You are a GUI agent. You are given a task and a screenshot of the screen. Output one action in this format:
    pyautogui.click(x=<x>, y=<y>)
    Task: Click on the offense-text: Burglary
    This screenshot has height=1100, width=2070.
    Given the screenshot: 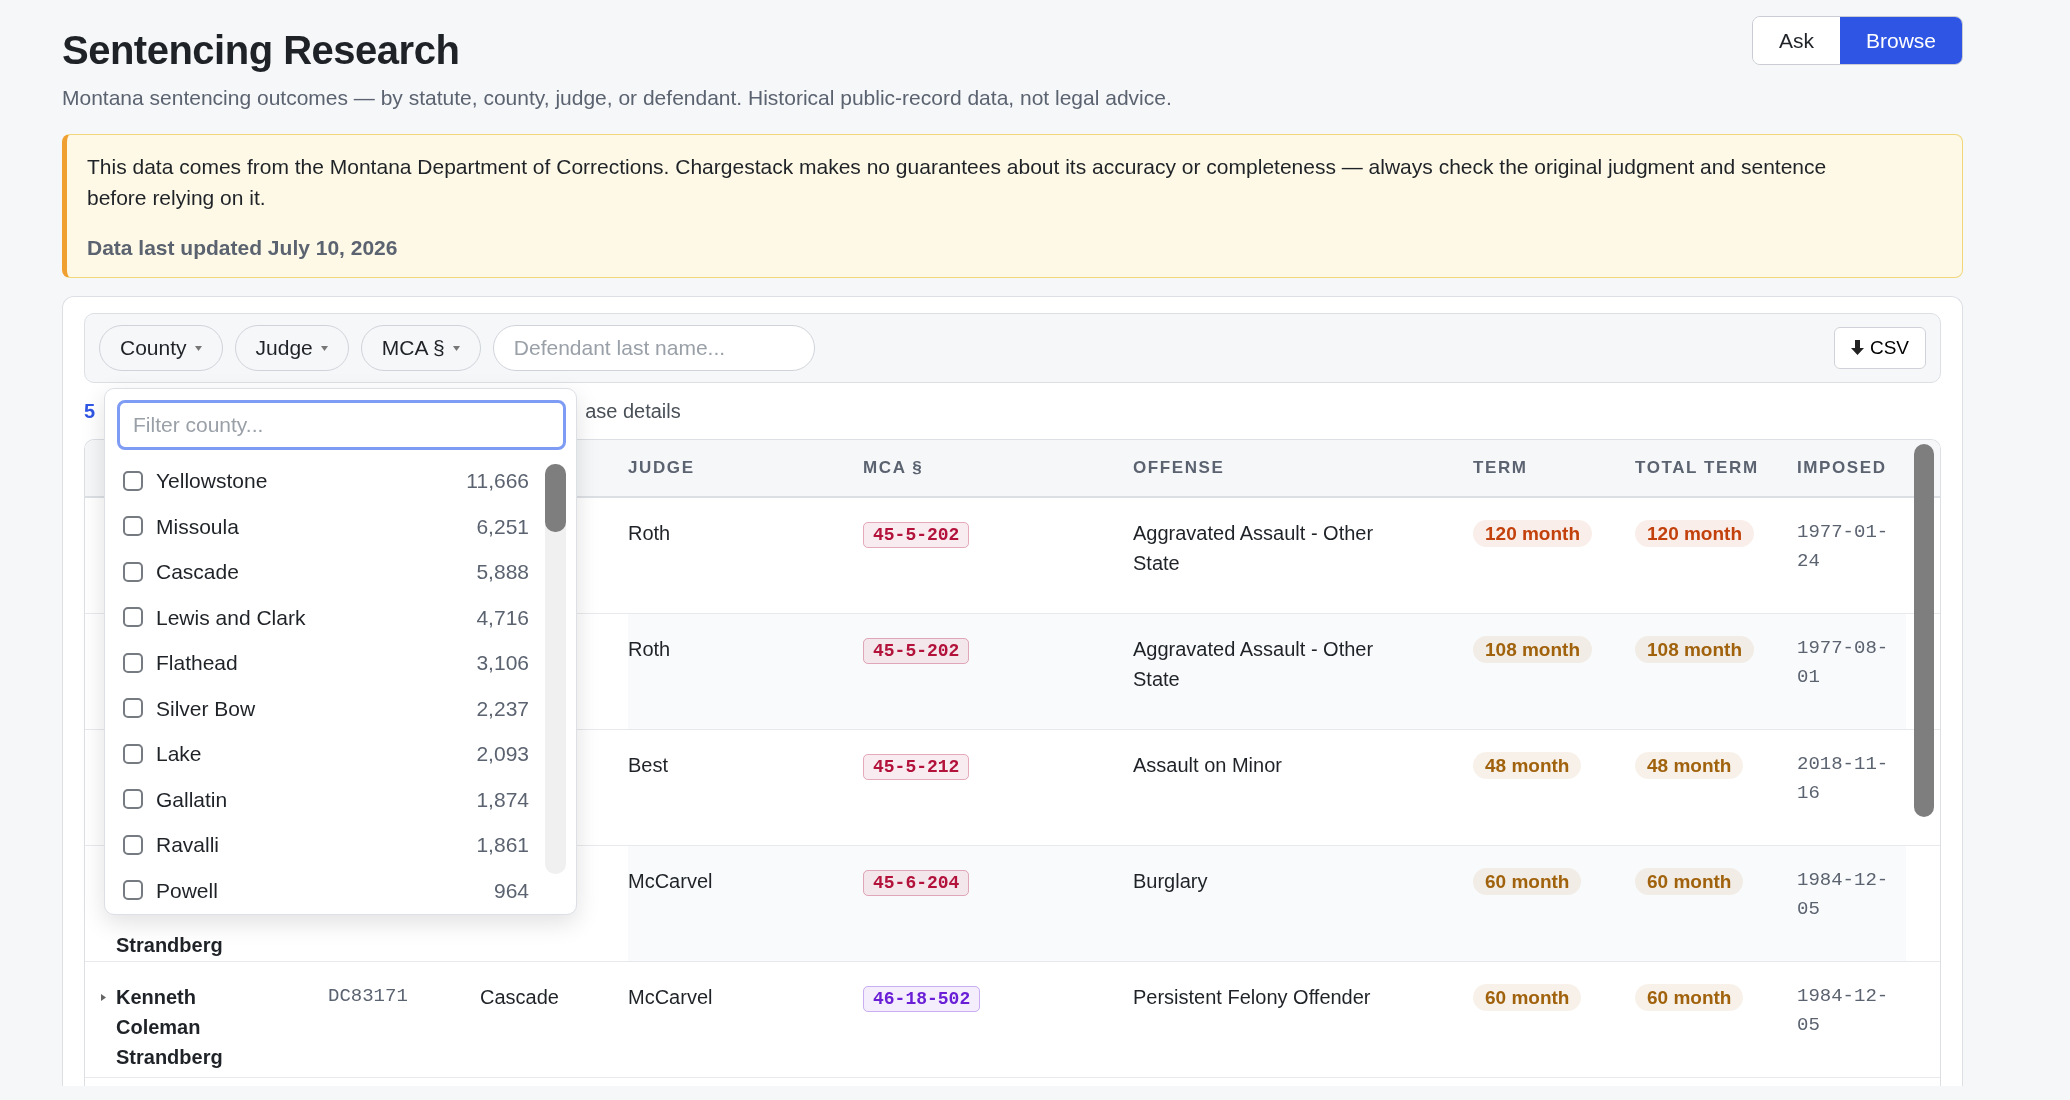 What is the action you would take?
    pyautogui.click(x=1170, y=881)
    